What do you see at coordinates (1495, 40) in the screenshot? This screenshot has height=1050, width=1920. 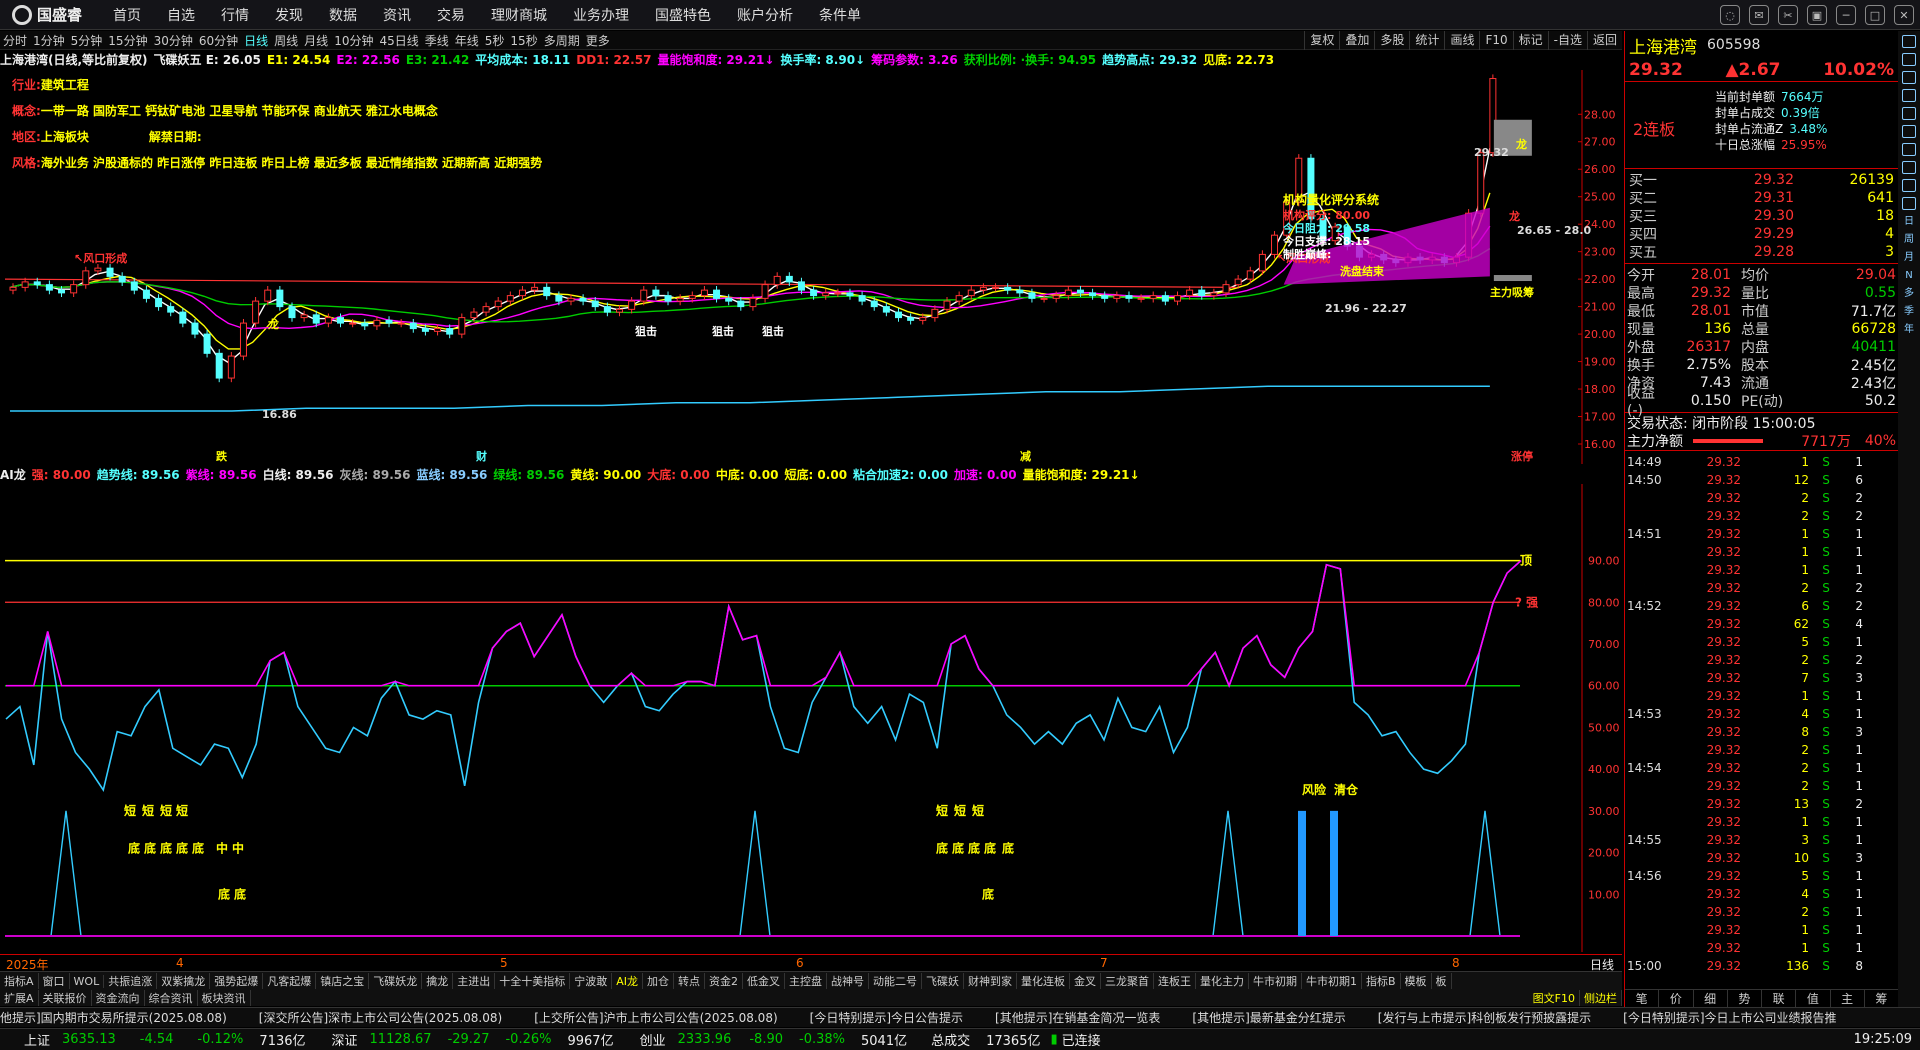 I see `chart-tool-button: F10` at bounding box center [1495, 40].